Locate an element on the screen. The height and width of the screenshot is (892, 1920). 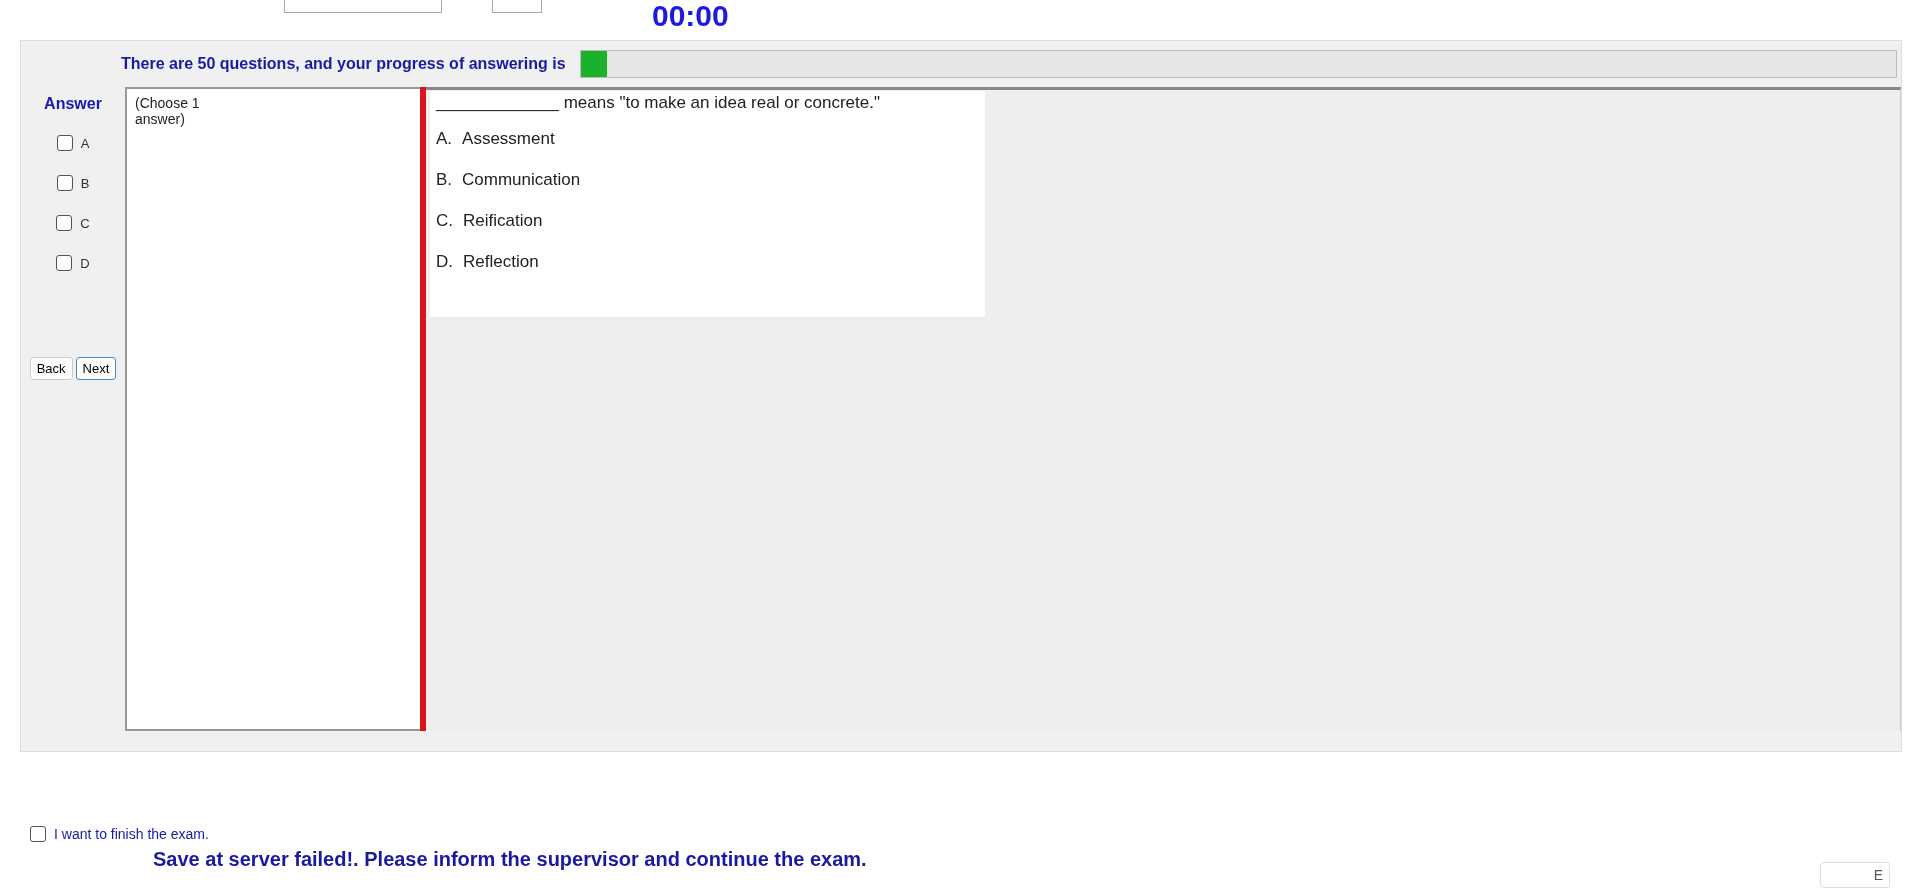
option-label: D is located at coordinates (85, 263).